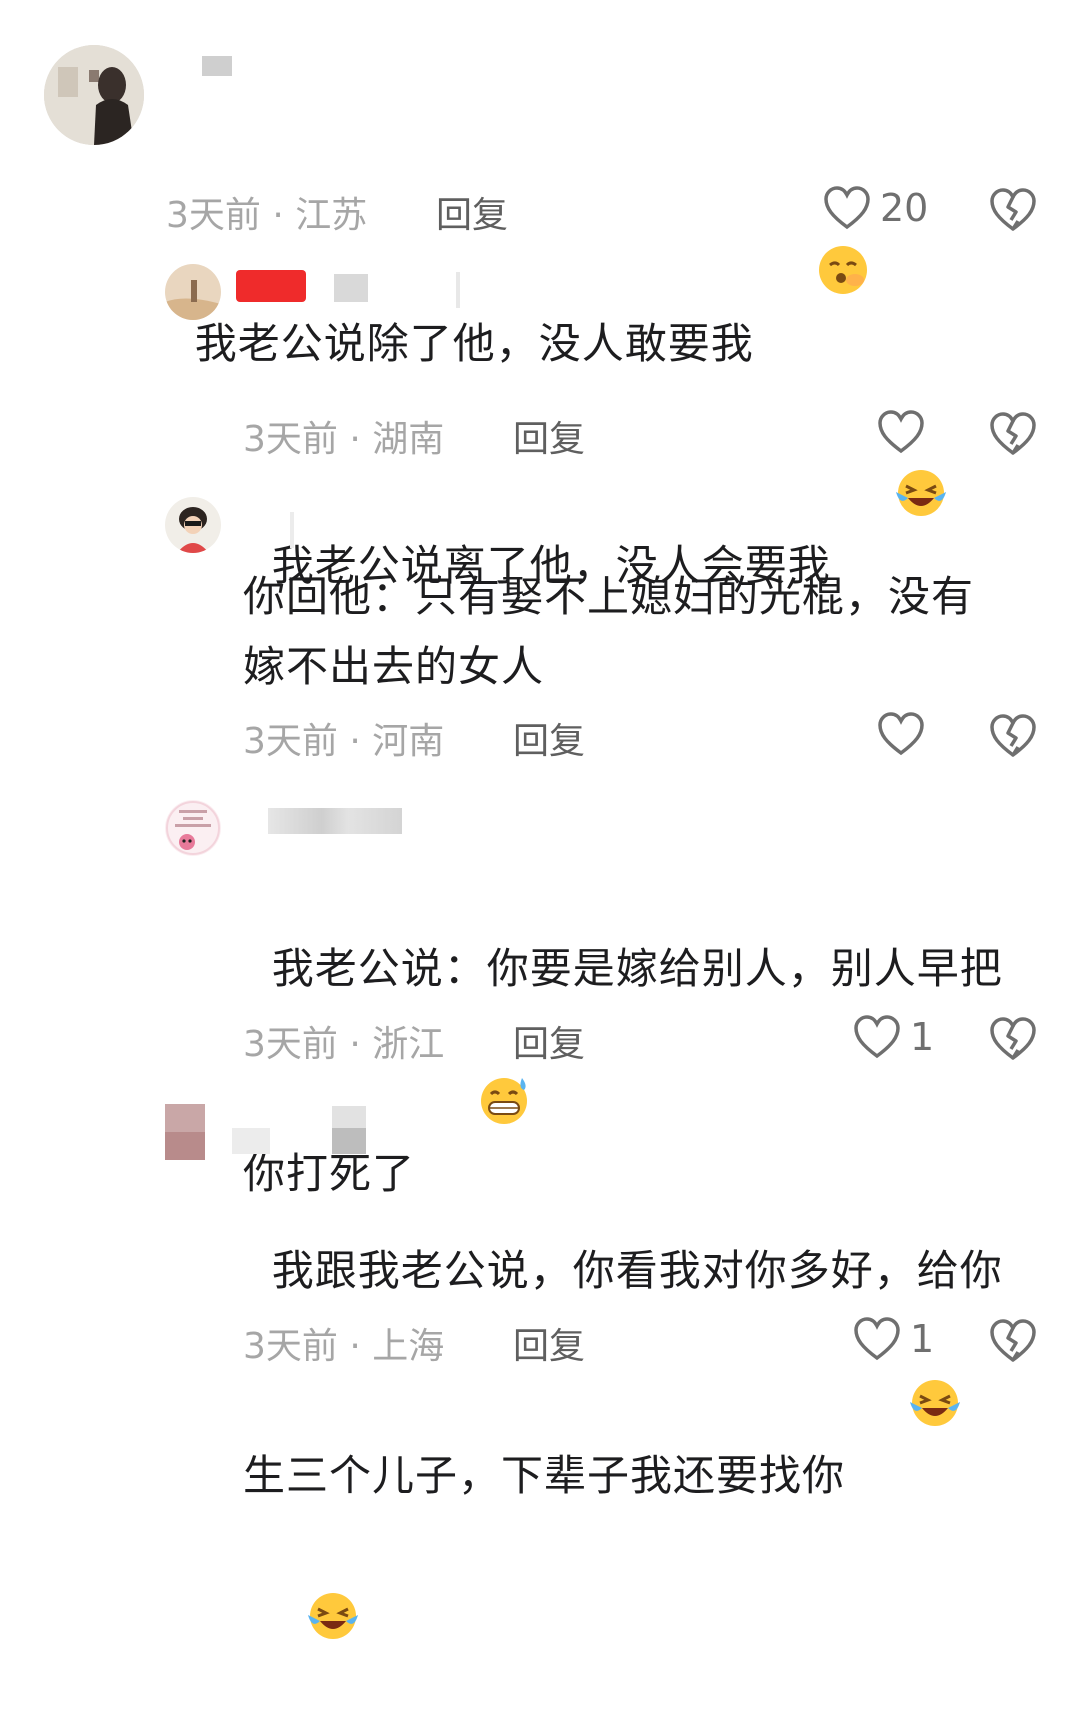 The width and height of the screenshot is (1080, 1732). Describe the element at coordinates (904, 208) in the screenshot. I see `like-count: 20` at that location.